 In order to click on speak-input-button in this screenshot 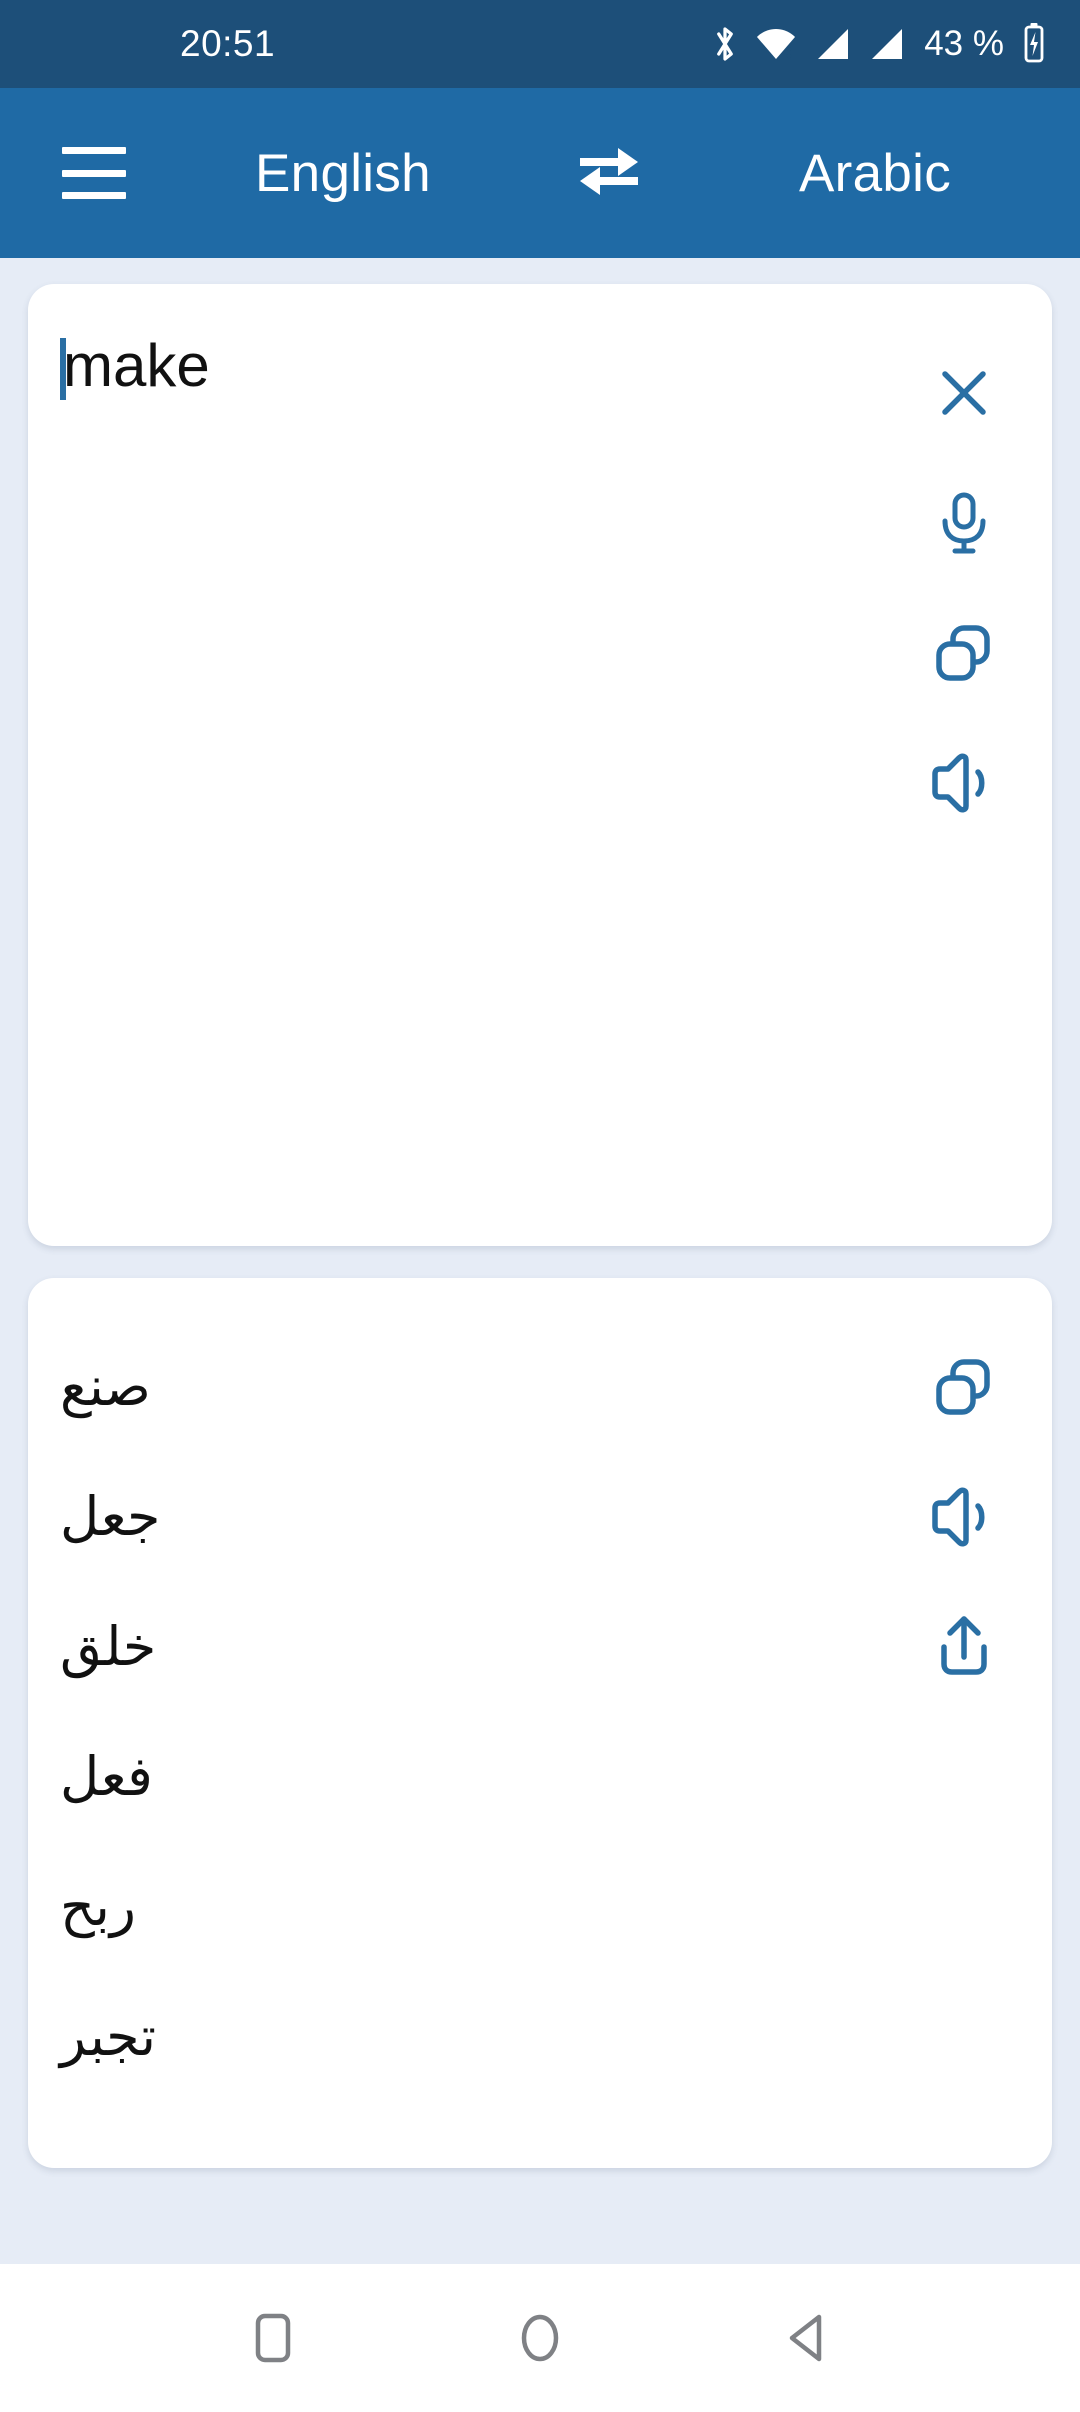, I will do `click(964, 783)`.